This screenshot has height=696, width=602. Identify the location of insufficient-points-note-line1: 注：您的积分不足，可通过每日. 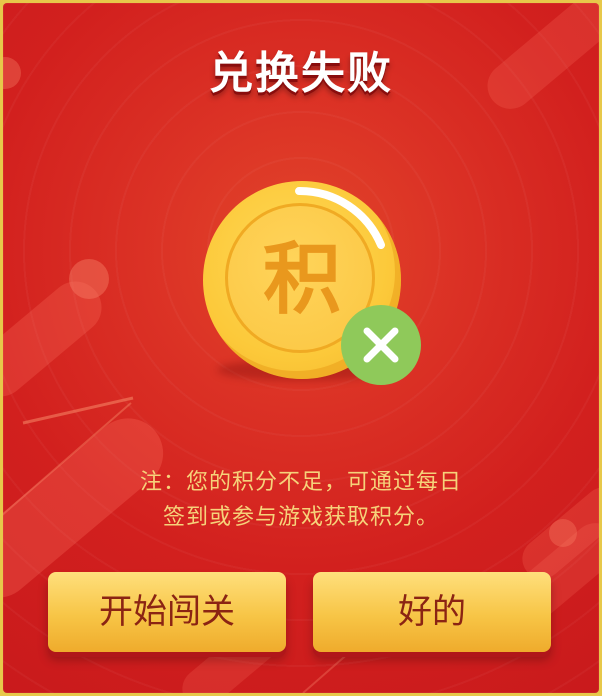
(300, 482).